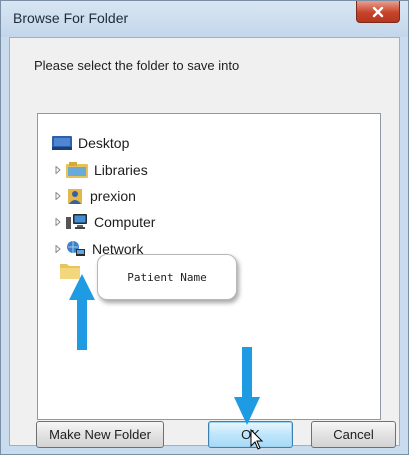 The width and height of the screenshot is (409, 455). Describe the element at coordinates (113, 196) in the screenshot. I see `tree-item-label: prexion` at that location.